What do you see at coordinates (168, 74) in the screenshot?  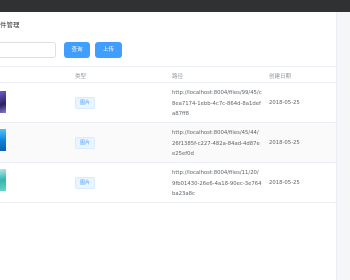 I see `table-header: 类型 路径 创建日期` at bounding box center [168, 74].